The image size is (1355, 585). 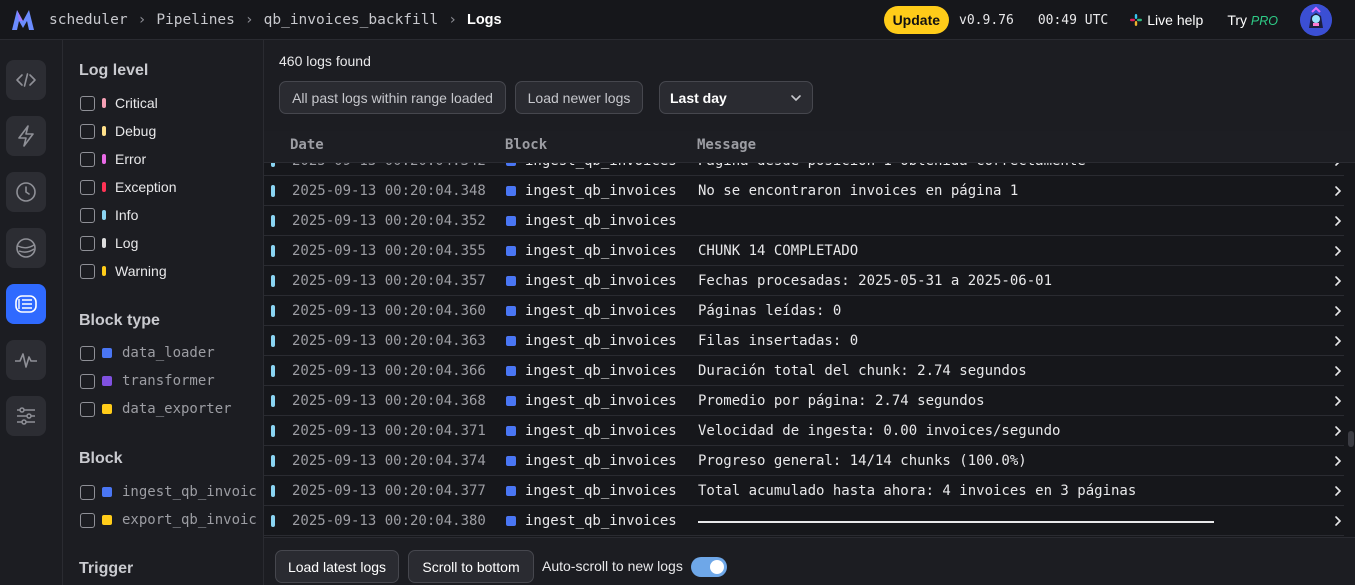 What do you see at coordinates (709, 567) in the screenshot?
I see `autoscroll-toggle` at bounding box center [709, 567].